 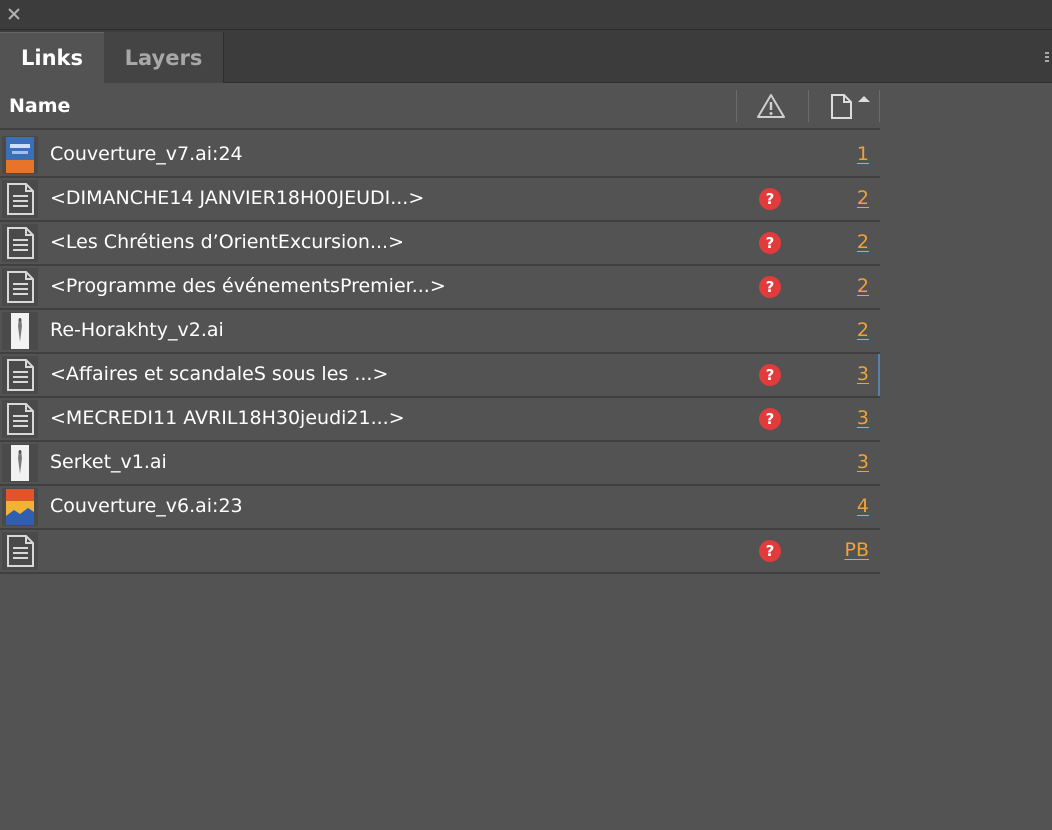 What do you see at coordinates (14, 14) in the screenshot?
I see `close-icon` at bounding box center [14, 14].